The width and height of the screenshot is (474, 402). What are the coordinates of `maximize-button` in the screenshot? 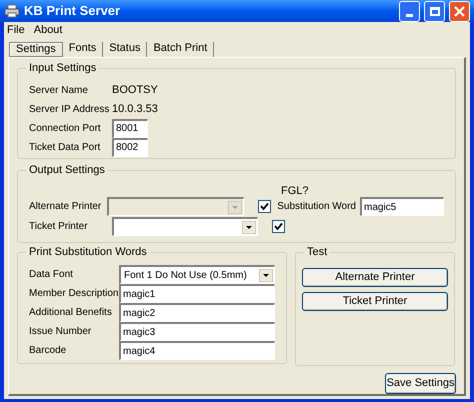 It's located at (434, 11).